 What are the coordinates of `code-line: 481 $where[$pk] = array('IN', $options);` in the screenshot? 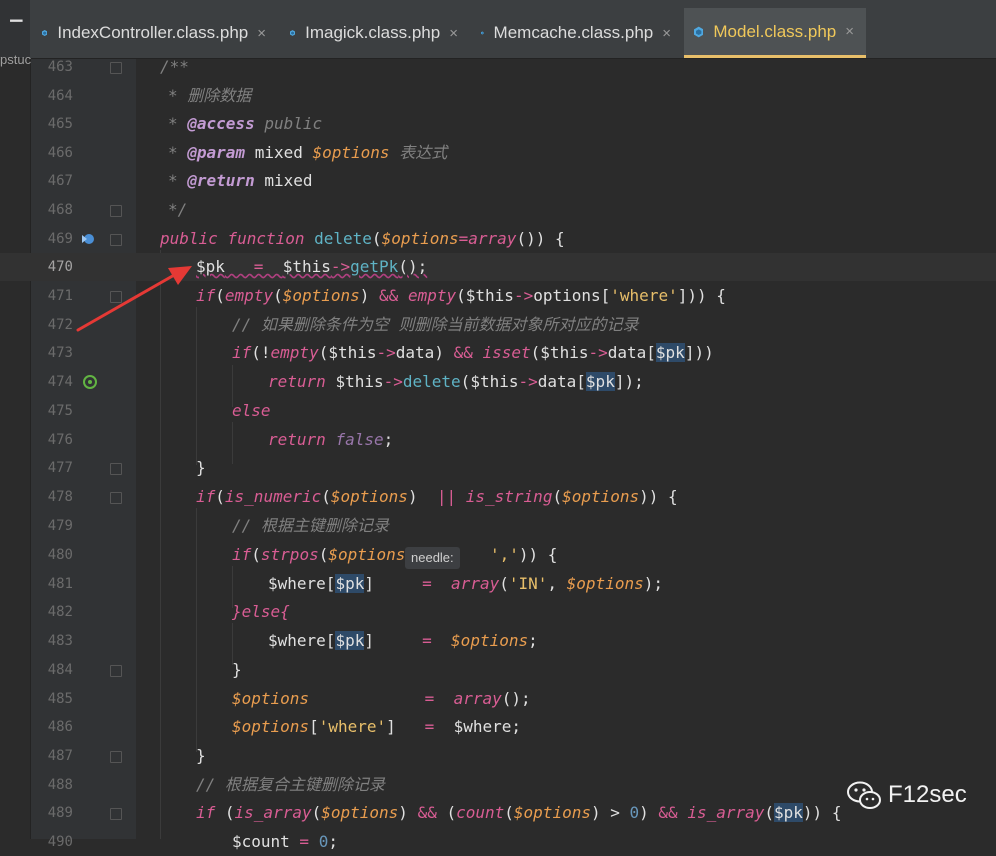 It's located at (498, 584).